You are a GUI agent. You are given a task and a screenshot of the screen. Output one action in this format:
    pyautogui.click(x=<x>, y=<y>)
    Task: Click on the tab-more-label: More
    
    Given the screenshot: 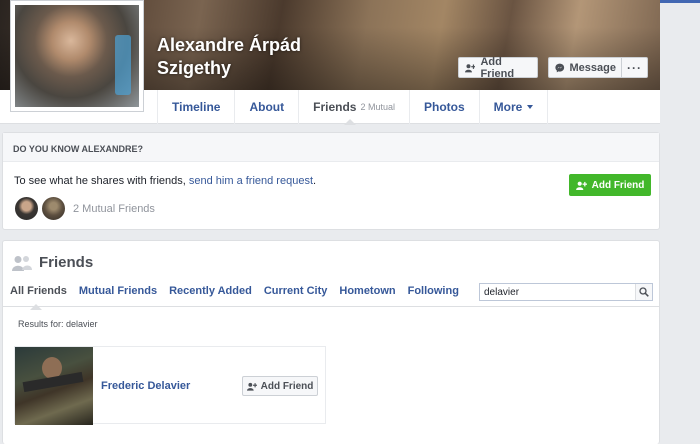 What is the action you would take?
    pyautogui.click(x=508, y=107)
    